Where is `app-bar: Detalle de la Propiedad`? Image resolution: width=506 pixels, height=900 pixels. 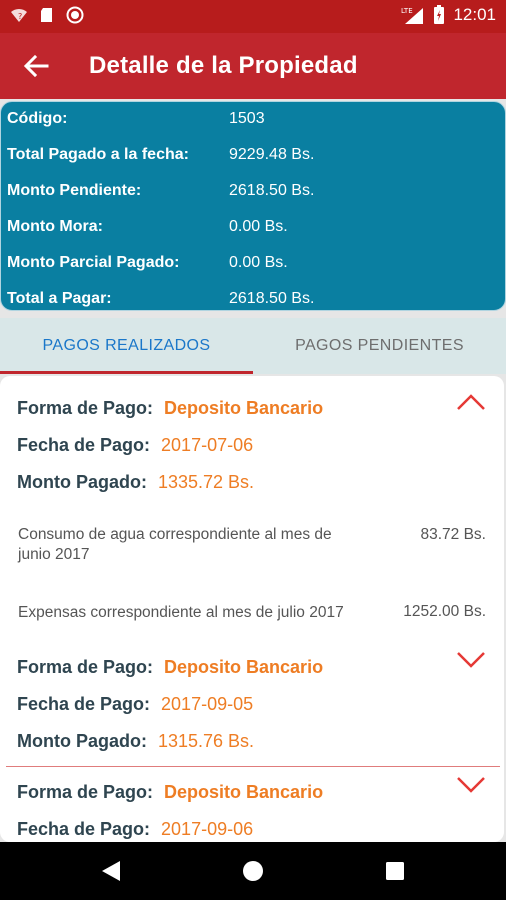
app-bar: Detalle de la Propiedad is located at coordinates (253, 66).